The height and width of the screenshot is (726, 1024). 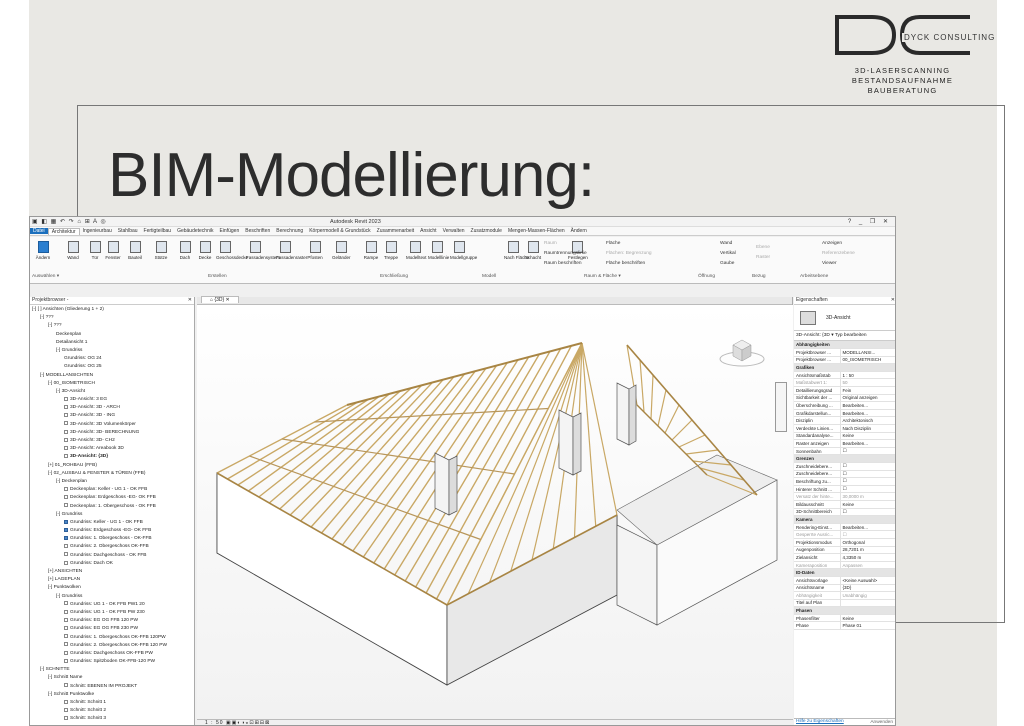 I want to click on tree-item: Schnitt: Schnitt 1, so click(x=112, y=703).